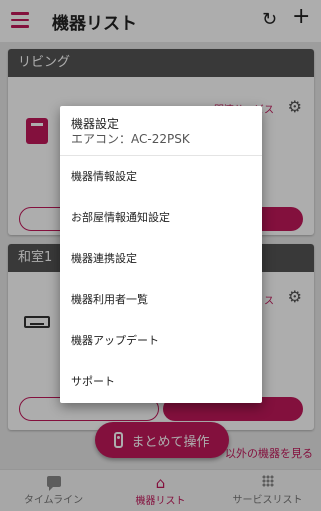 This screenshot has height=511, width=321. Describe the element at coordinates (161, 131) in the screenshot. I see `menu-header: 機器設定 エアコン：AC-22PSK` at that location.